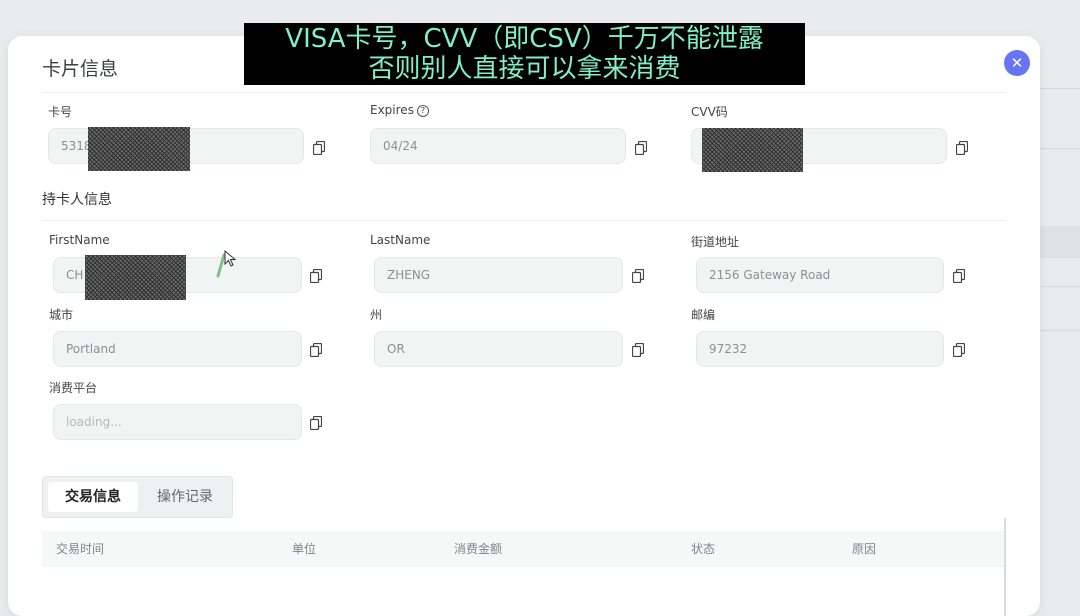 The image size is (1080, 616). I want to click on platform-label: 消费平台, so click(73, 388).